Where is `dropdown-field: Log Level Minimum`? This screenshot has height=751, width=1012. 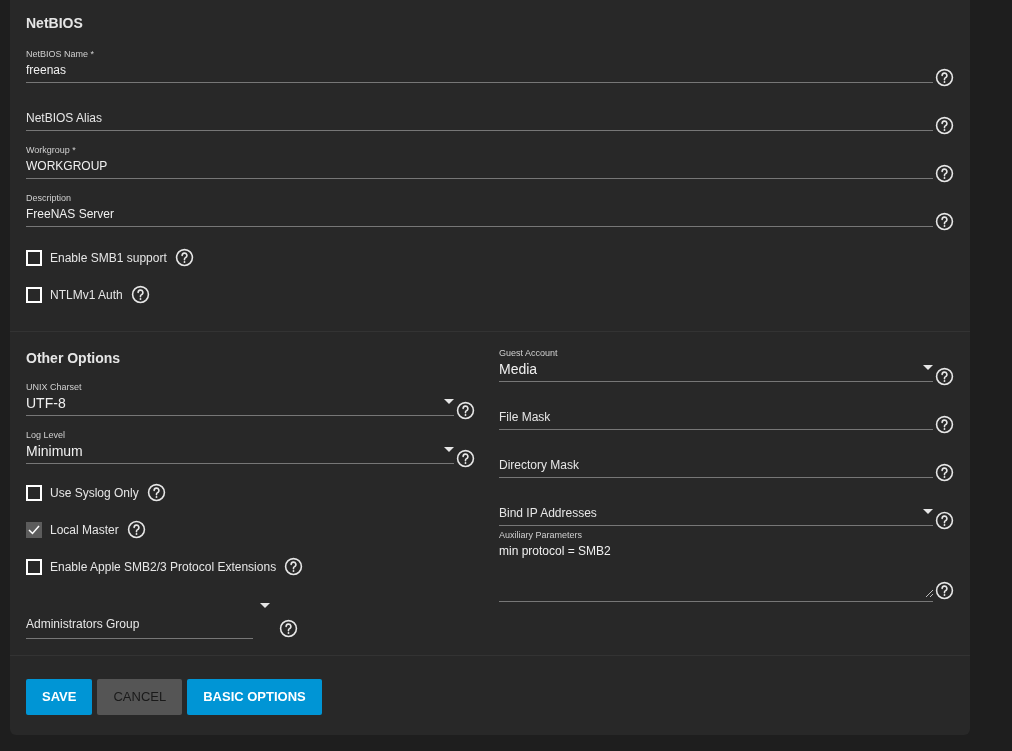
dropdown-field: Log Level Minimum is located at coordinates (240, 446).